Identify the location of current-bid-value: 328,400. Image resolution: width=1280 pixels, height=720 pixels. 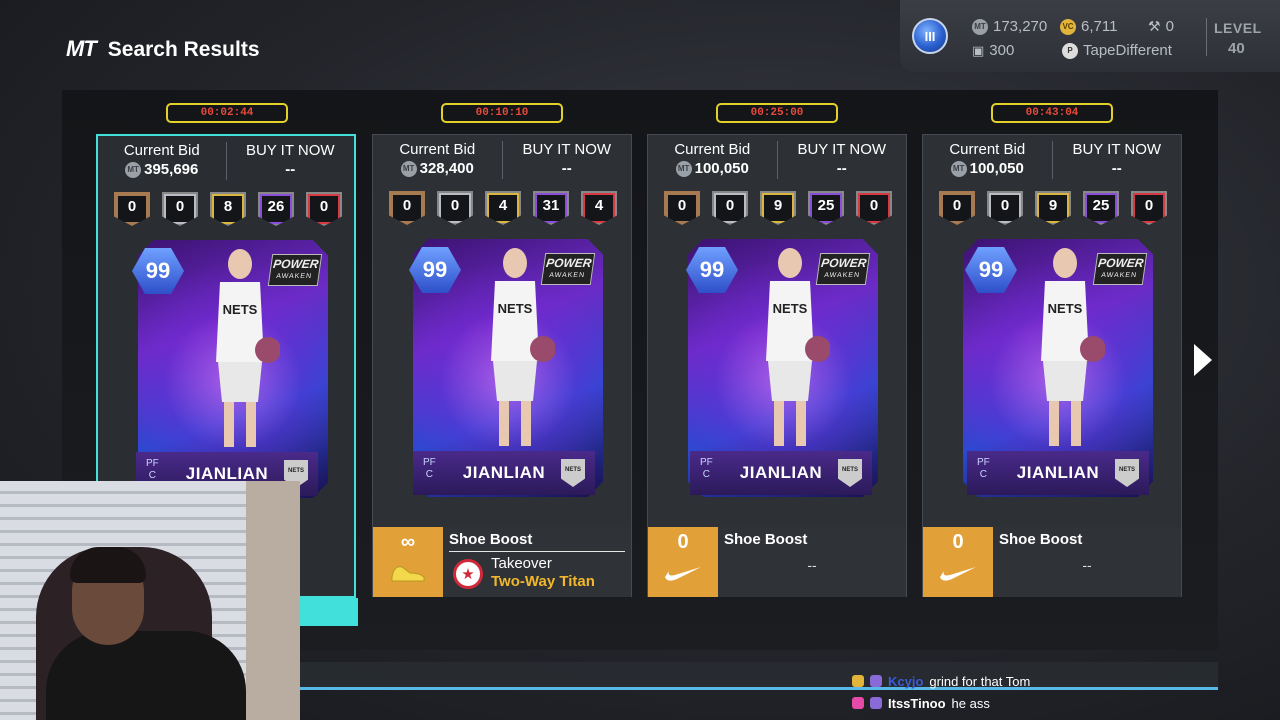
(446, 168).